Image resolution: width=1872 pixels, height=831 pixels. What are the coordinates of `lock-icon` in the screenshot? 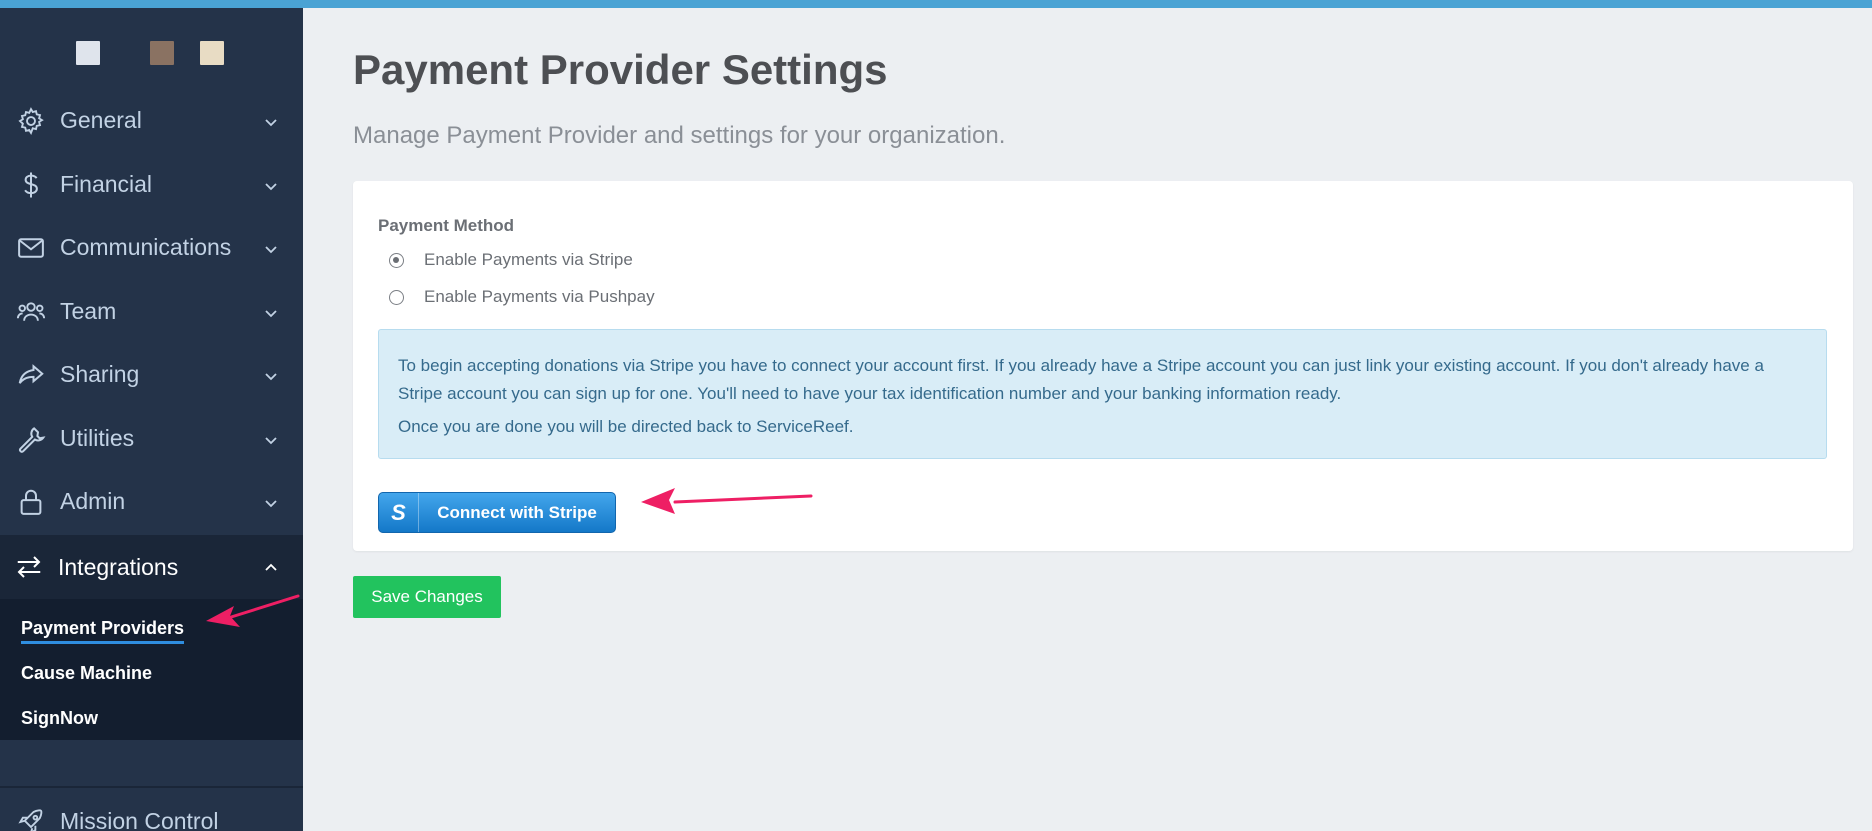 It's located at (31, 502).